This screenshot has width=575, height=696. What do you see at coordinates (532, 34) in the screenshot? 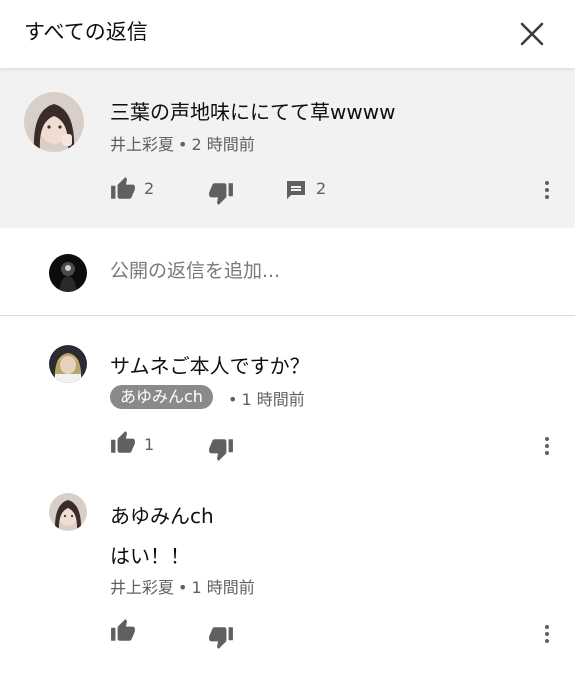
I see `close-icon` at bounding box center [532, 34].